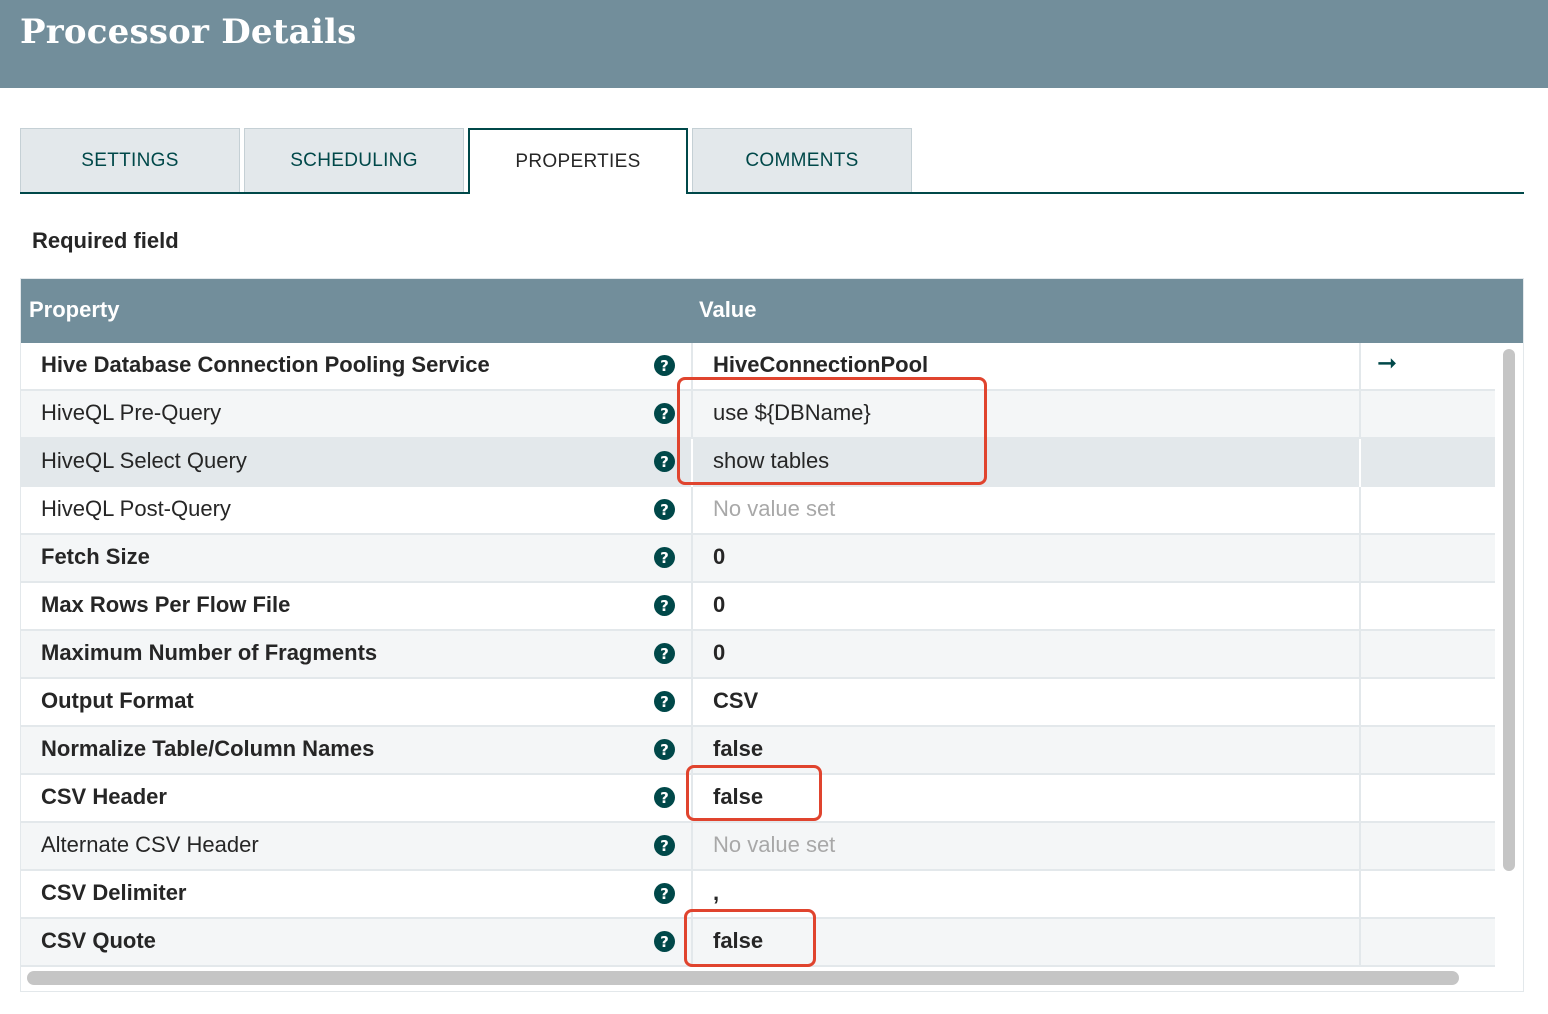  I want to click on property-name: Maximum Number of Fragments, so click(209, 652).